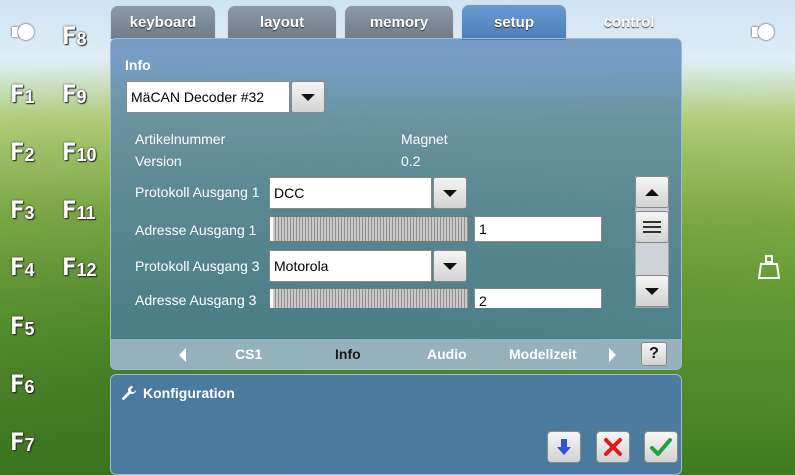 Image resolution: width=795 pixels, height=475 pixels. Describe the element at coordinates (399, 22) in the screenshot. I see `tab-memory: memory` at that location.